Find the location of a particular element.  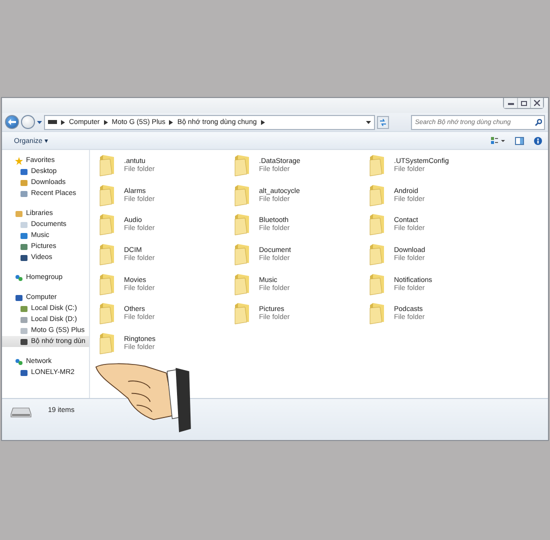

homegroup-icon is located at coordinates (19, 278).